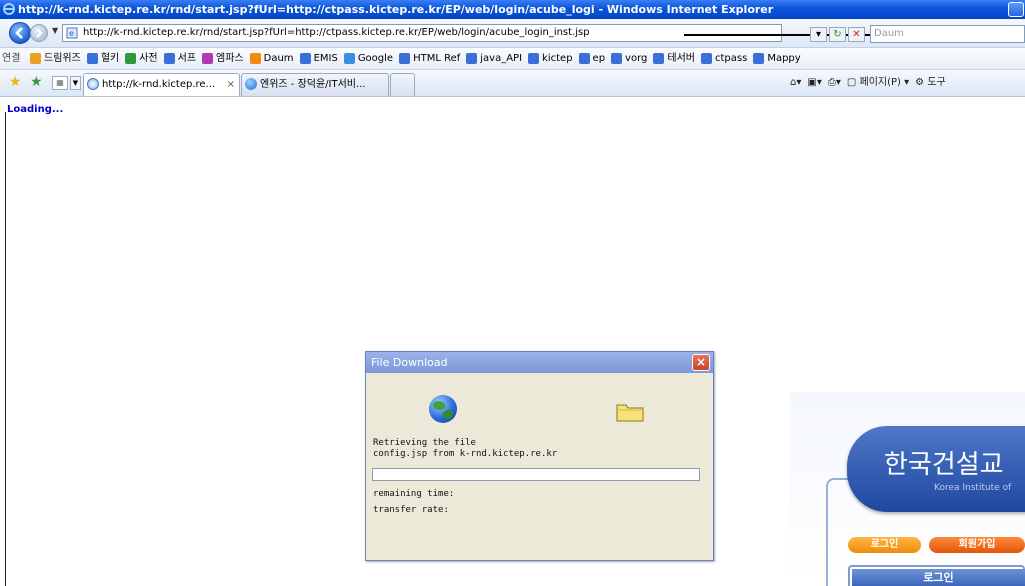 This screenshot has width=1025, height=586. What do you see at coordinates (230, 58) in the screenshot?
I see `link-label: 엠파스` at bounding box center [230, 58].